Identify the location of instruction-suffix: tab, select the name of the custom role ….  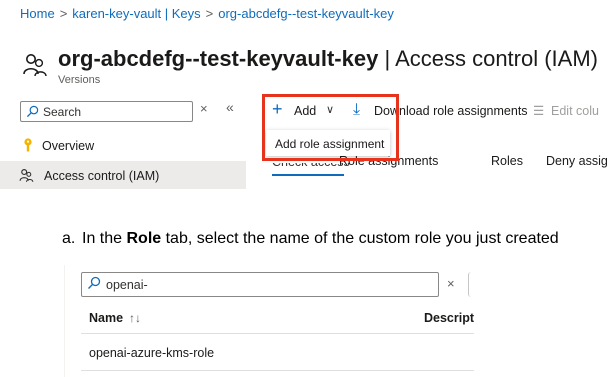
(360, 238).